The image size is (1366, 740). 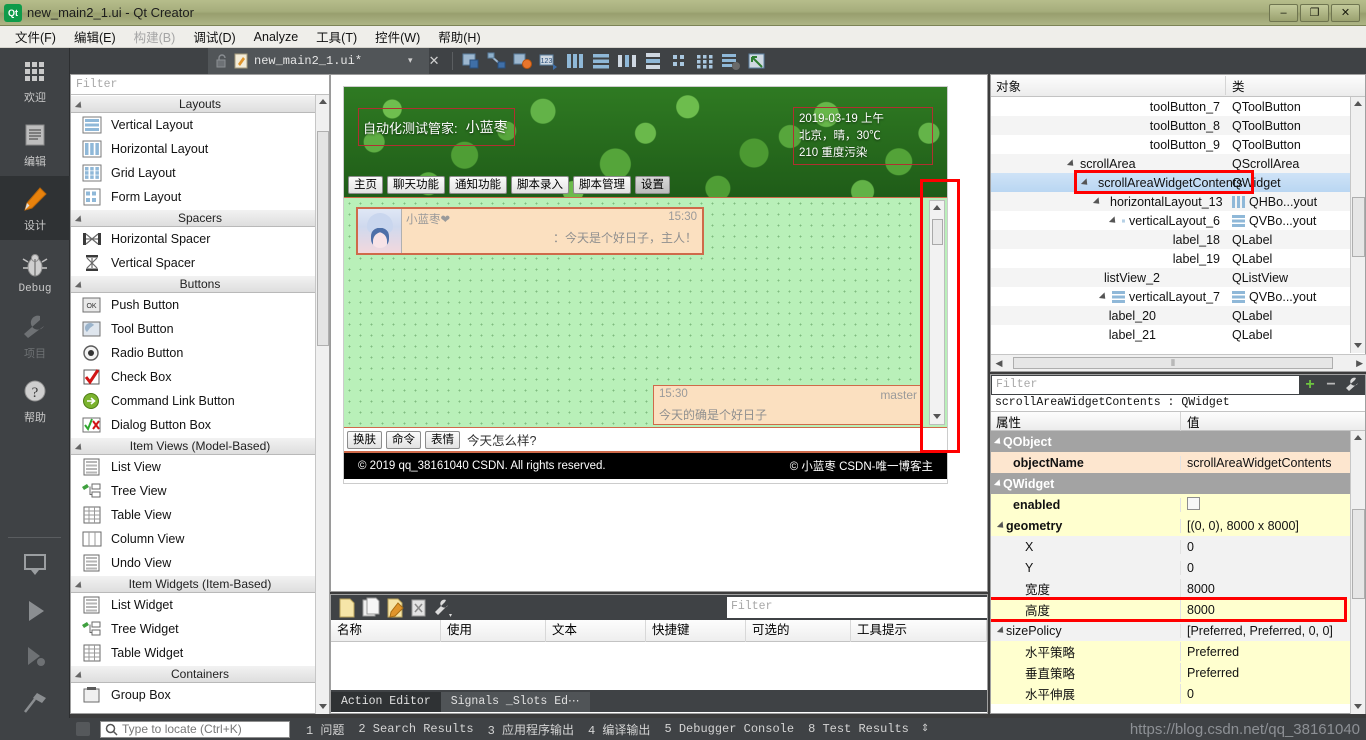 I want to click on form-tab-chat: 聊天功能, so click(x=416, y=185).